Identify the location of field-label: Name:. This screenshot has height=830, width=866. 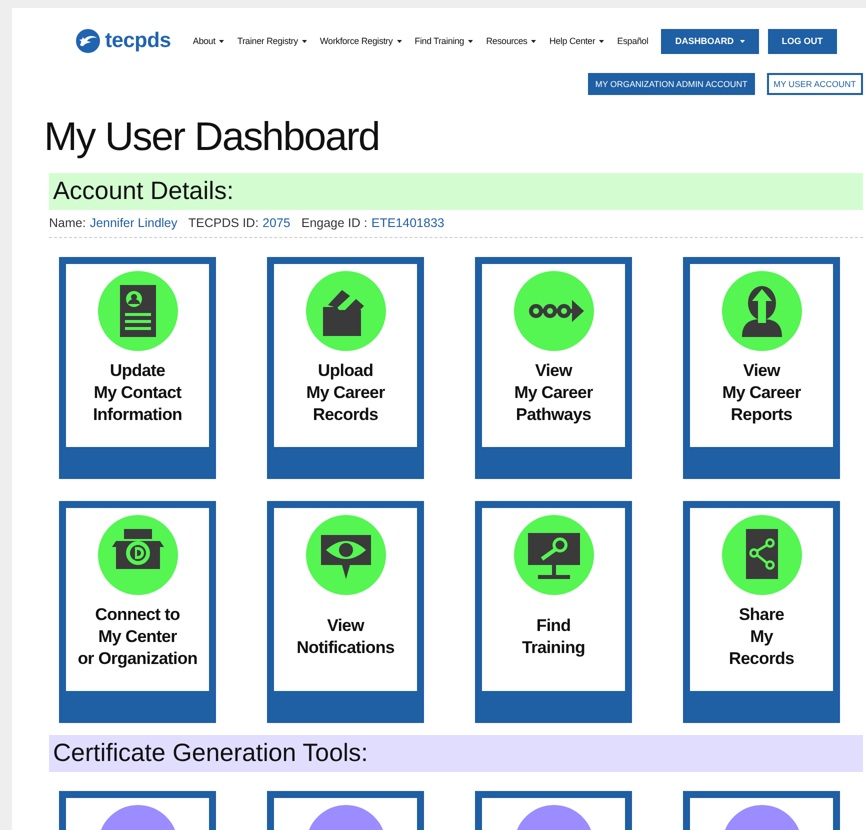
(67, 223).